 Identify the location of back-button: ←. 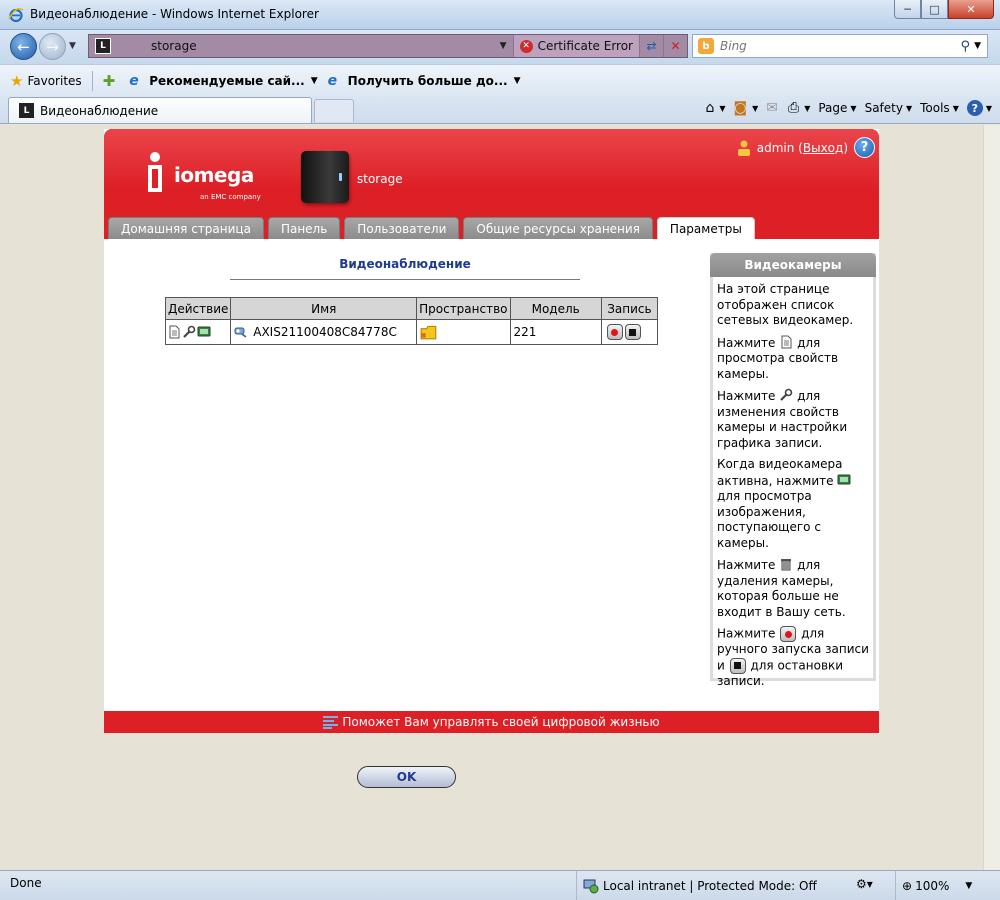
(23, 46).